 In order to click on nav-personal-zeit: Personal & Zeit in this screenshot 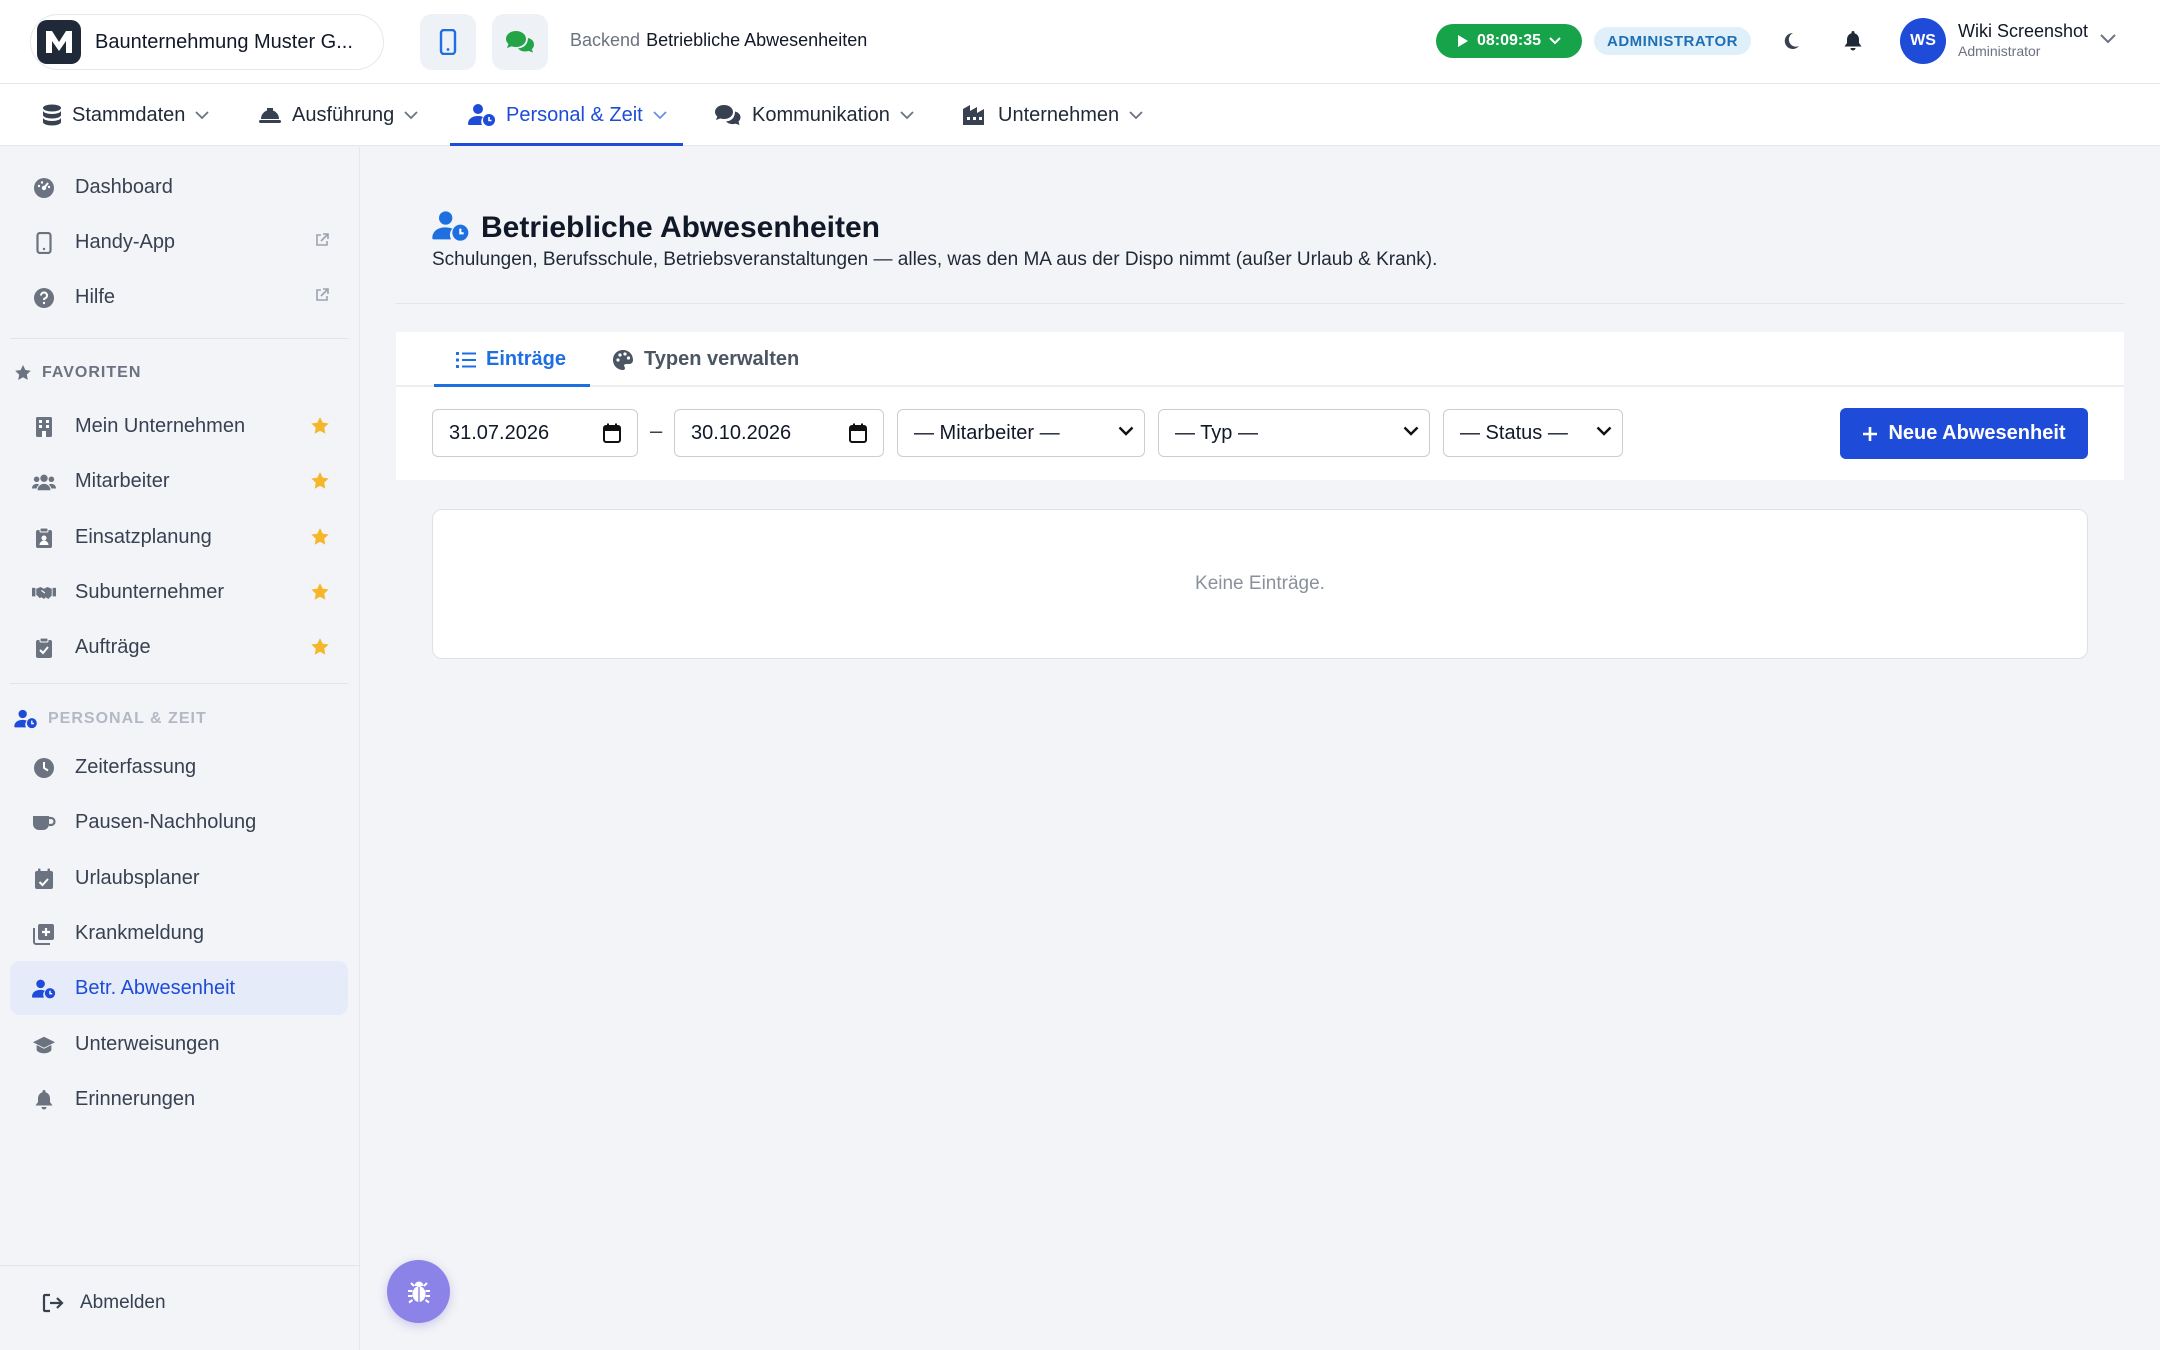, I will do `click(566, 115)`.